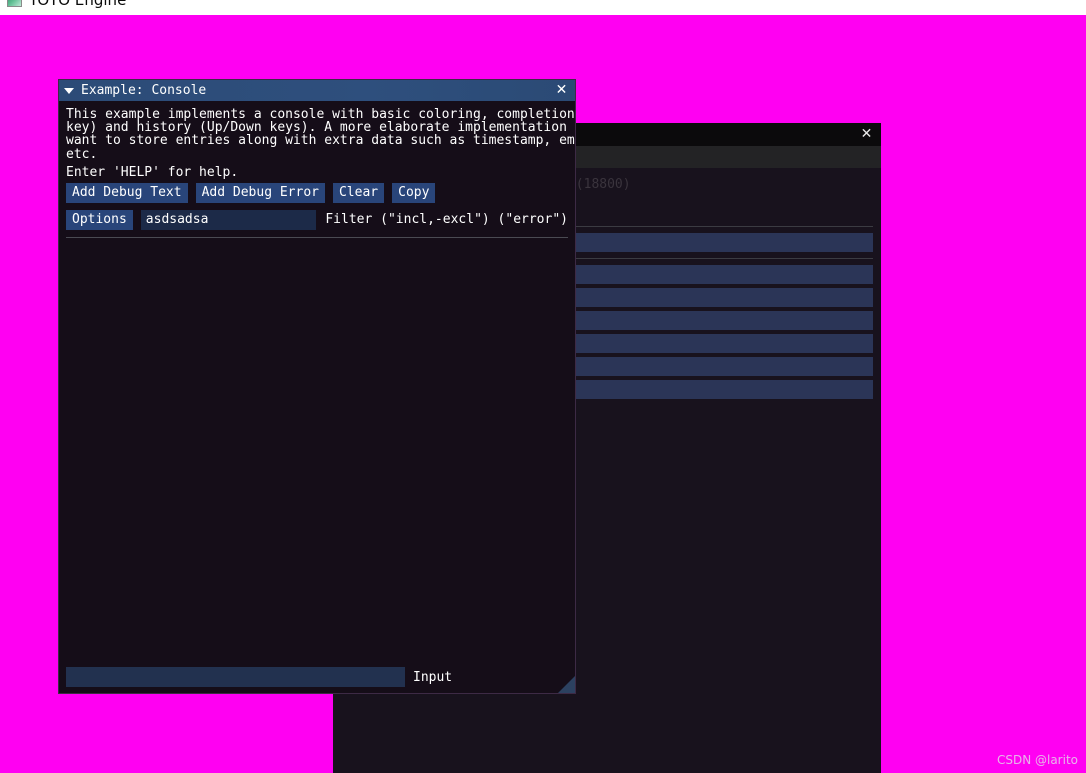 This screenshot has width=1086, height=773. I want to click on filter-input: asdsadsa, so click(228, 219).